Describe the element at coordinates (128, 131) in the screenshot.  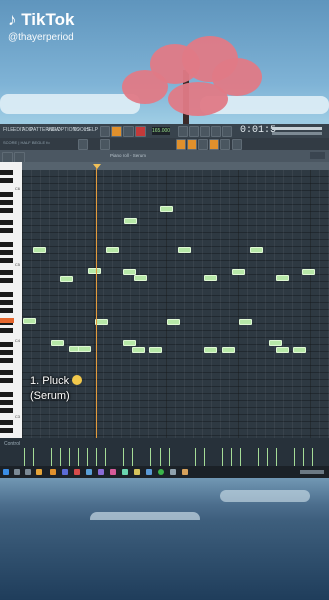
I see `stop-button` at that location.